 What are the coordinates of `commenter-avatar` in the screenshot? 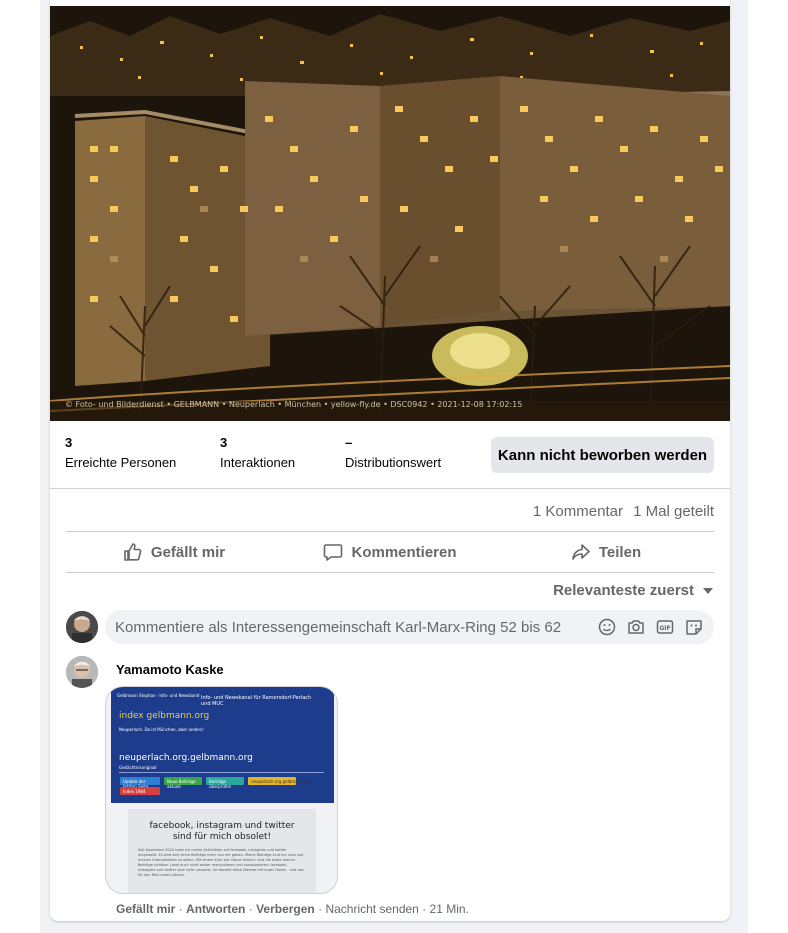 It's located at (82, 627).